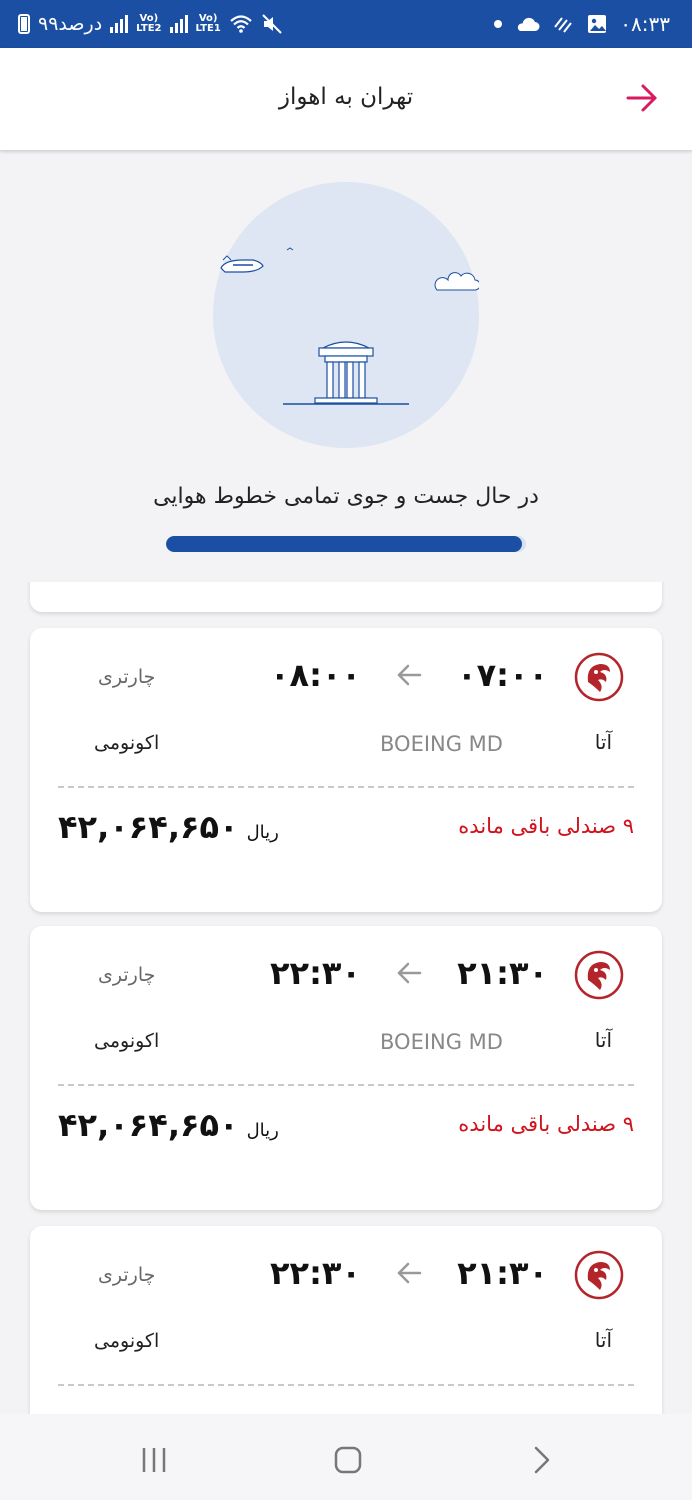 This screenshot has height=1500, width=692. What do you see at coordinates (241, 24) in the screenshot?
I see `wifi-icon` at bounding box center [241, 24].